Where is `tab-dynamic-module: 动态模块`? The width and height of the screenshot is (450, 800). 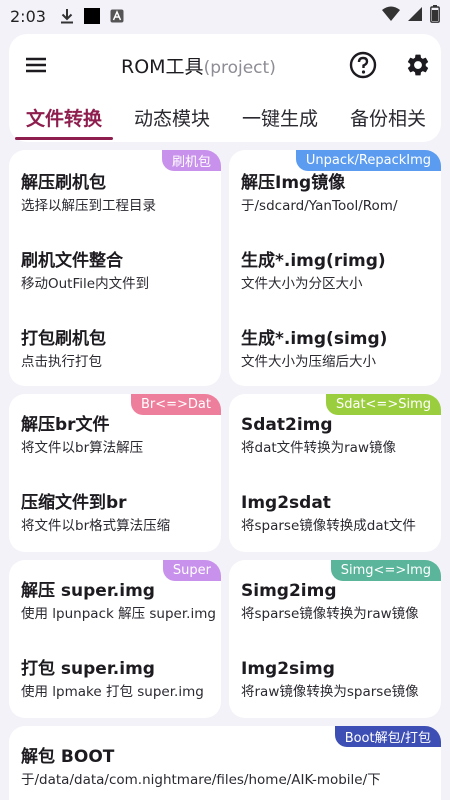 tab-dynamic-module: 动态模块 is located at coordinates (172, 122).